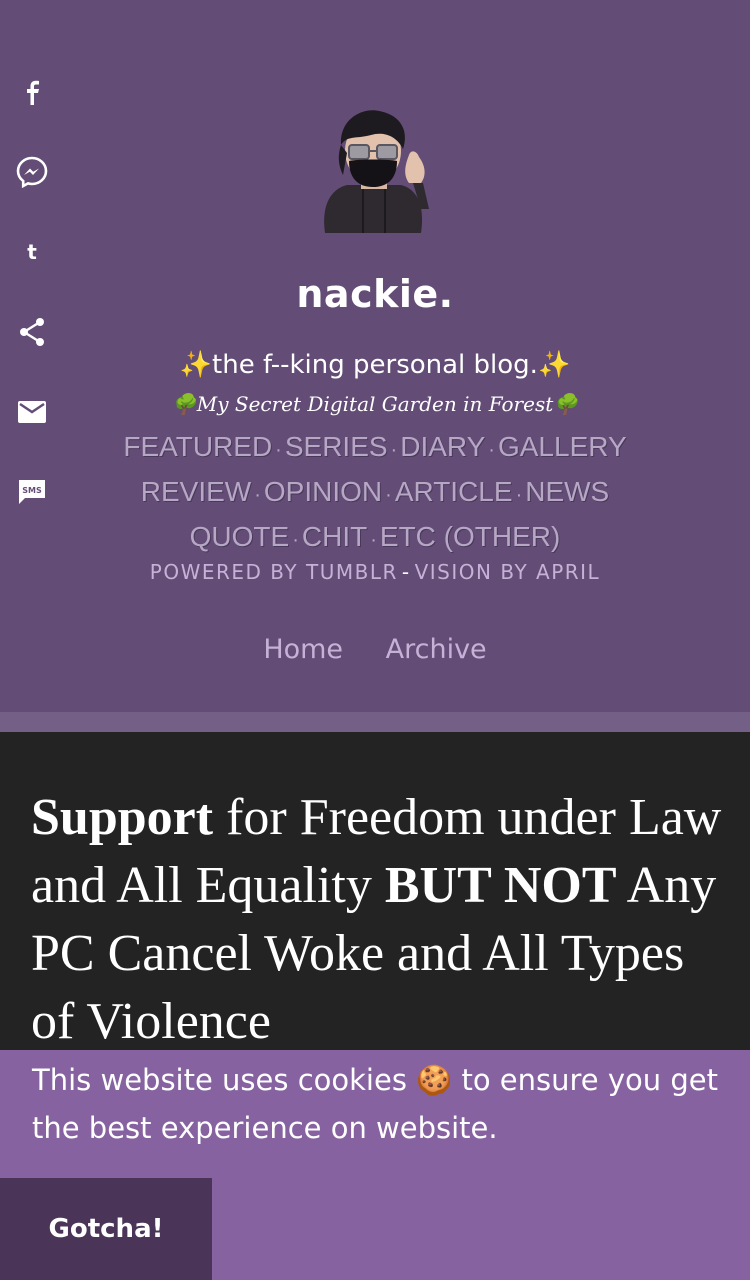 Image resolution: width=750 pixels, height=1280 pixels. I want to click on svg-text: t, so click(32, 252).